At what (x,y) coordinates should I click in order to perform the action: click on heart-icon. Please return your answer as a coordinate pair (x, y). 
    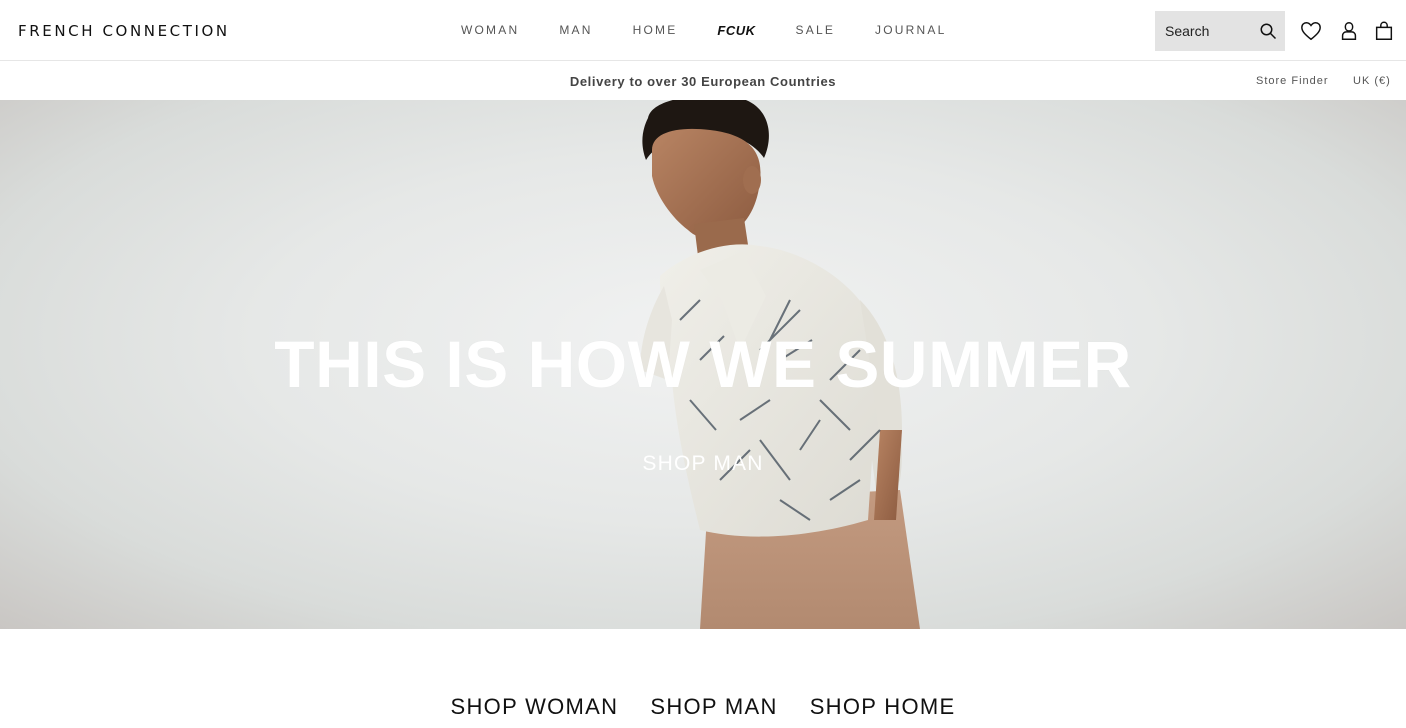
    Looking at the image, I should click on (1311, 31).